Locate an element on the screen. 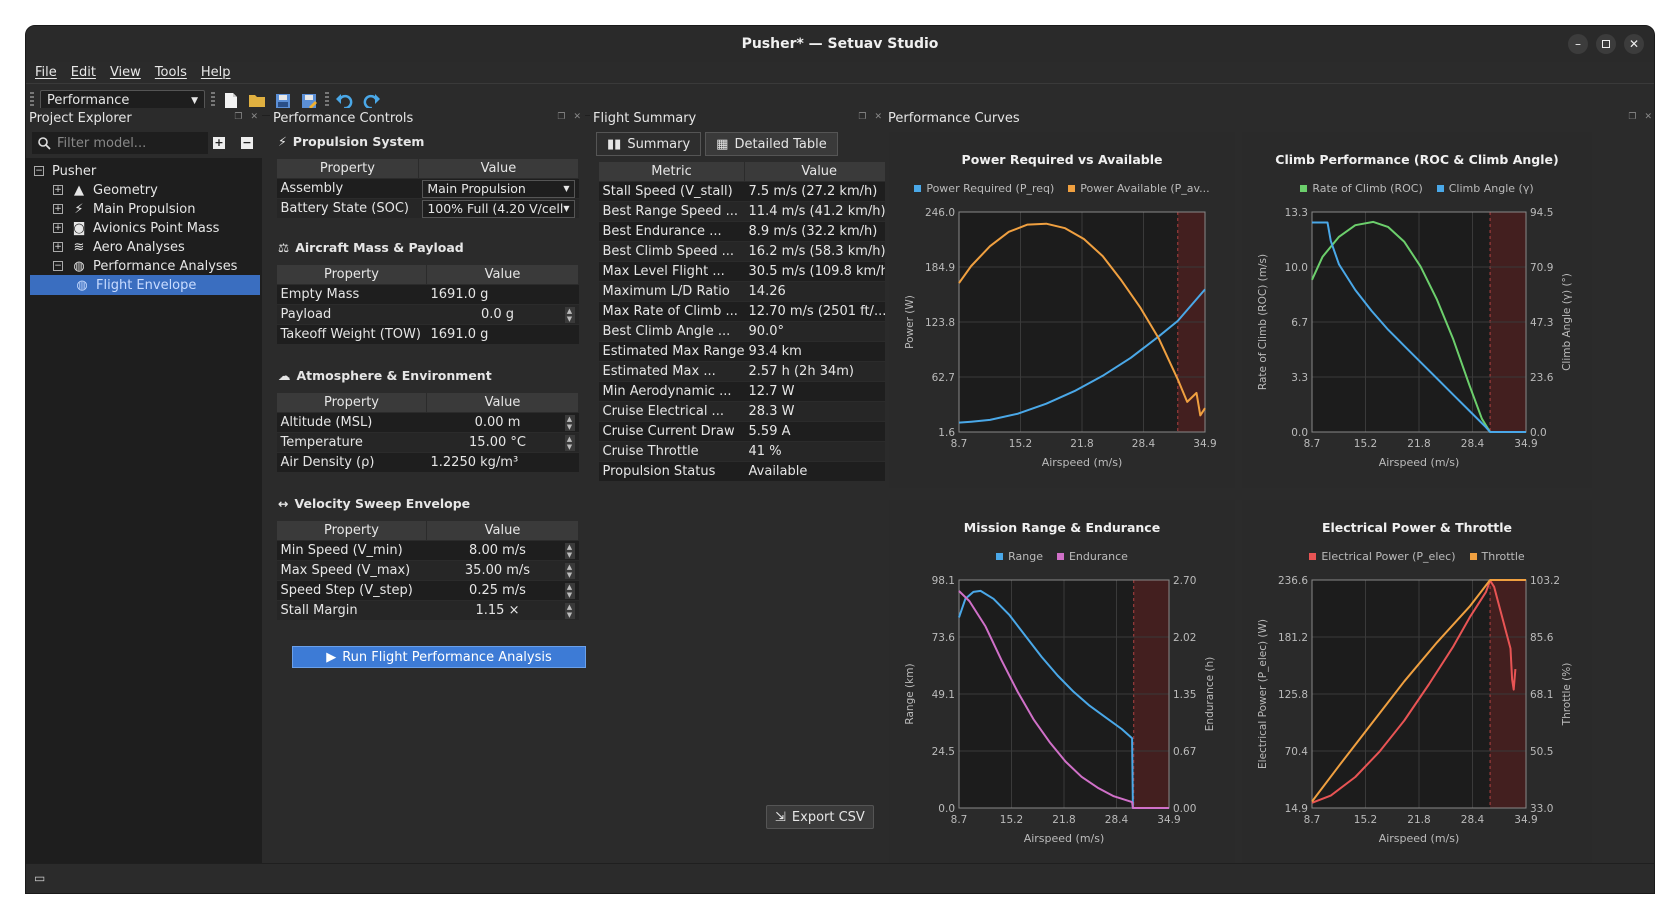 The width and height of the screenshot is (1680, 916). table-row: Min Aerodynamic ... 12.7 W is located at coordinates (746, 391).